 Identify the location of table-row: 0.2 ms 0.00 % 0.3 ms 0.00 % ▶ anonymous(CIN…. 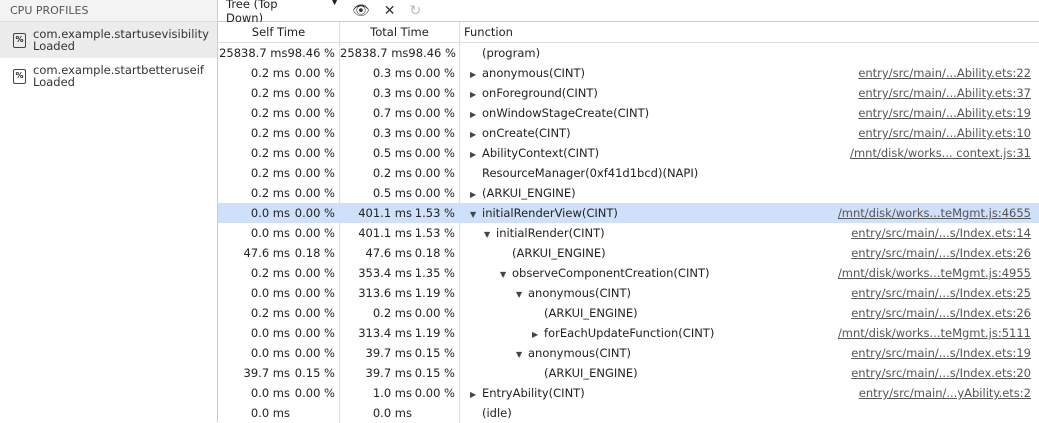
(628, 73).